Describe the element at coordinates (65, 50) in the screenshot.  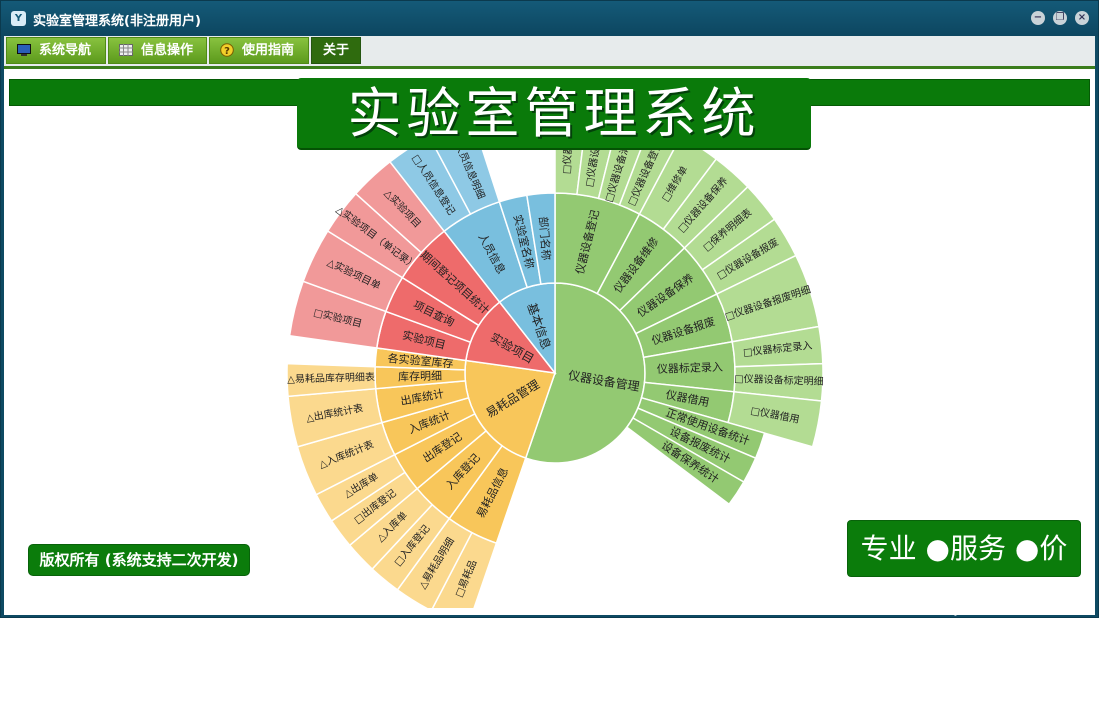
I see `menu-label: 系统导航` at that location.